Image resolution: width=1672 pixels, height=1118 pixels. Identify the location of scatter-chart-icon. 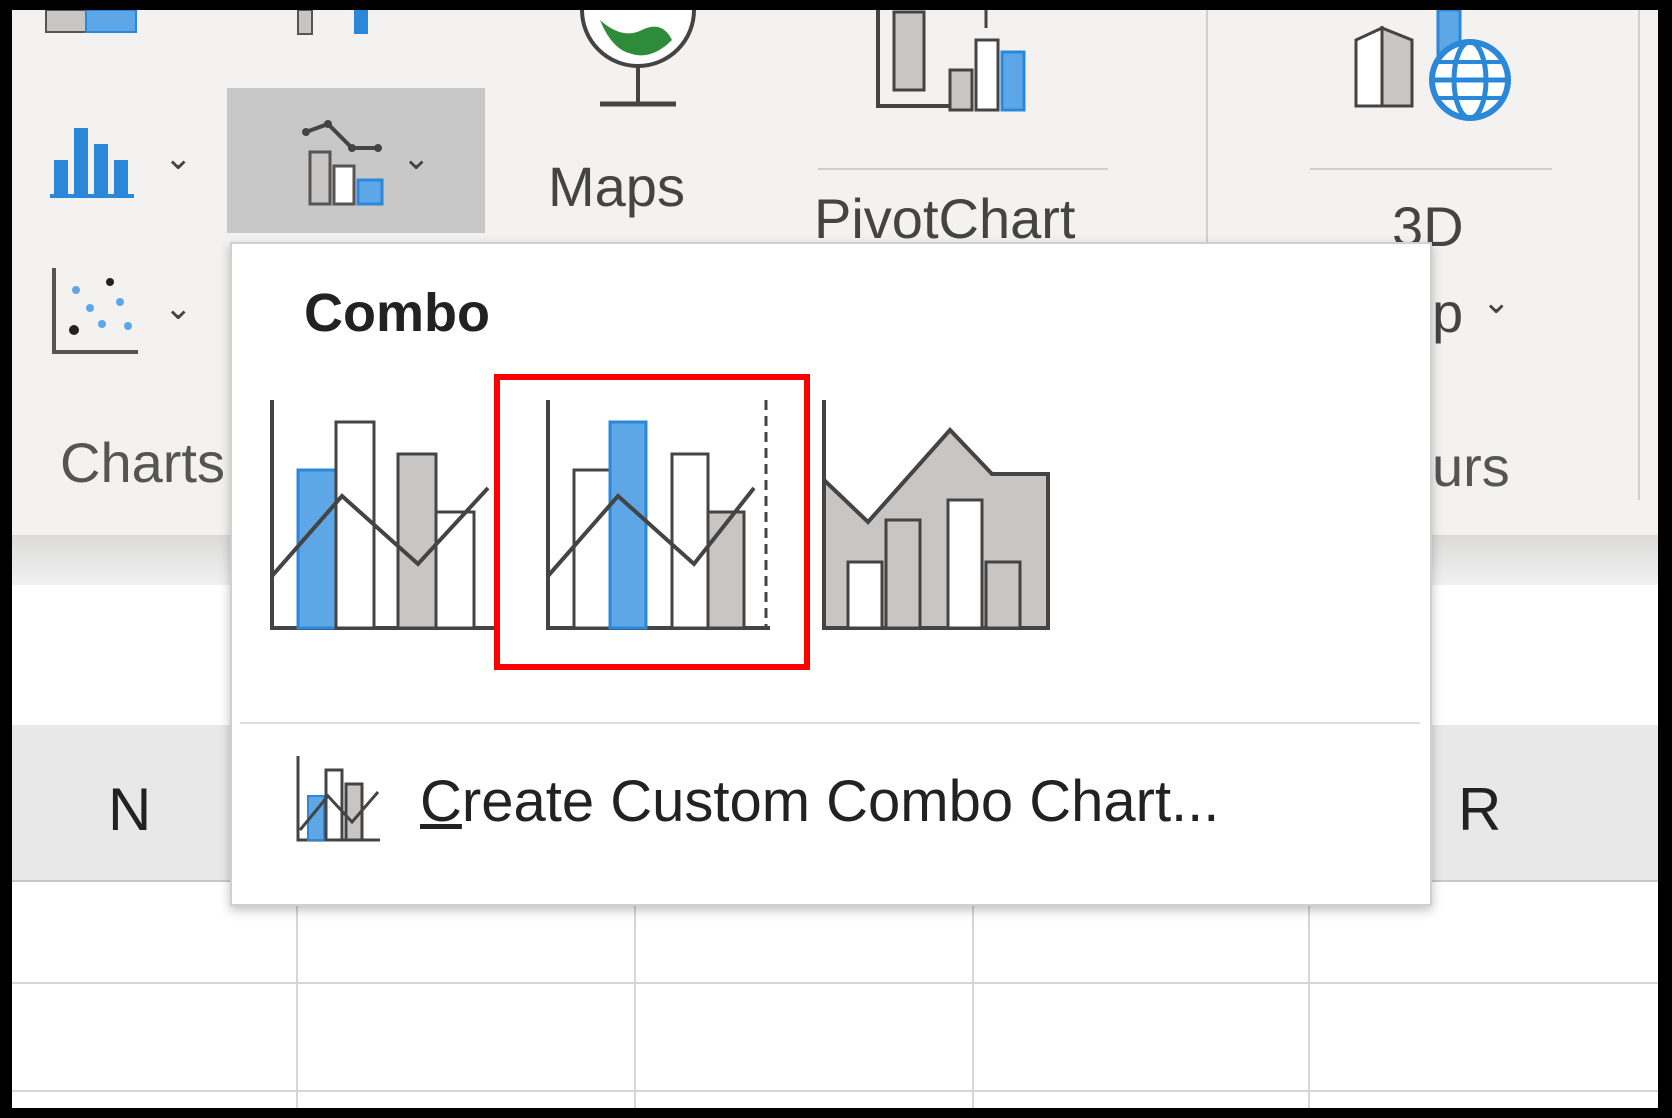
(95, 313).